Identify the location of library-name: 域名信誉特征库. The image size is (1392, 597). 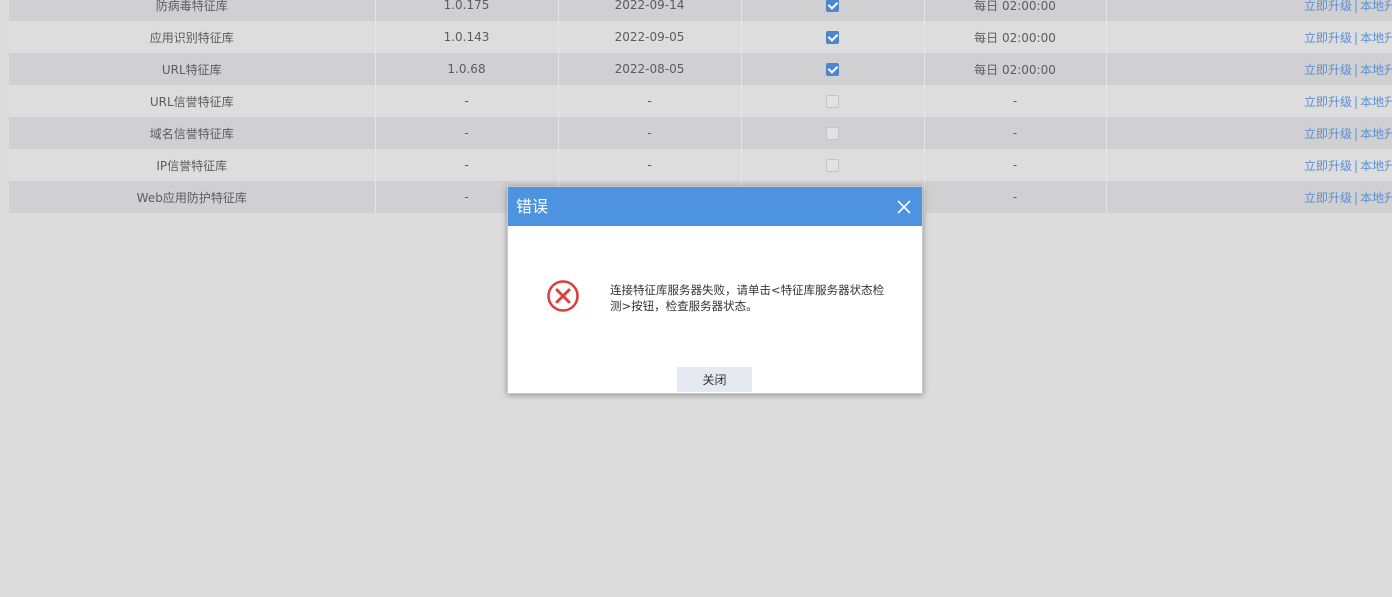
(192, 133).